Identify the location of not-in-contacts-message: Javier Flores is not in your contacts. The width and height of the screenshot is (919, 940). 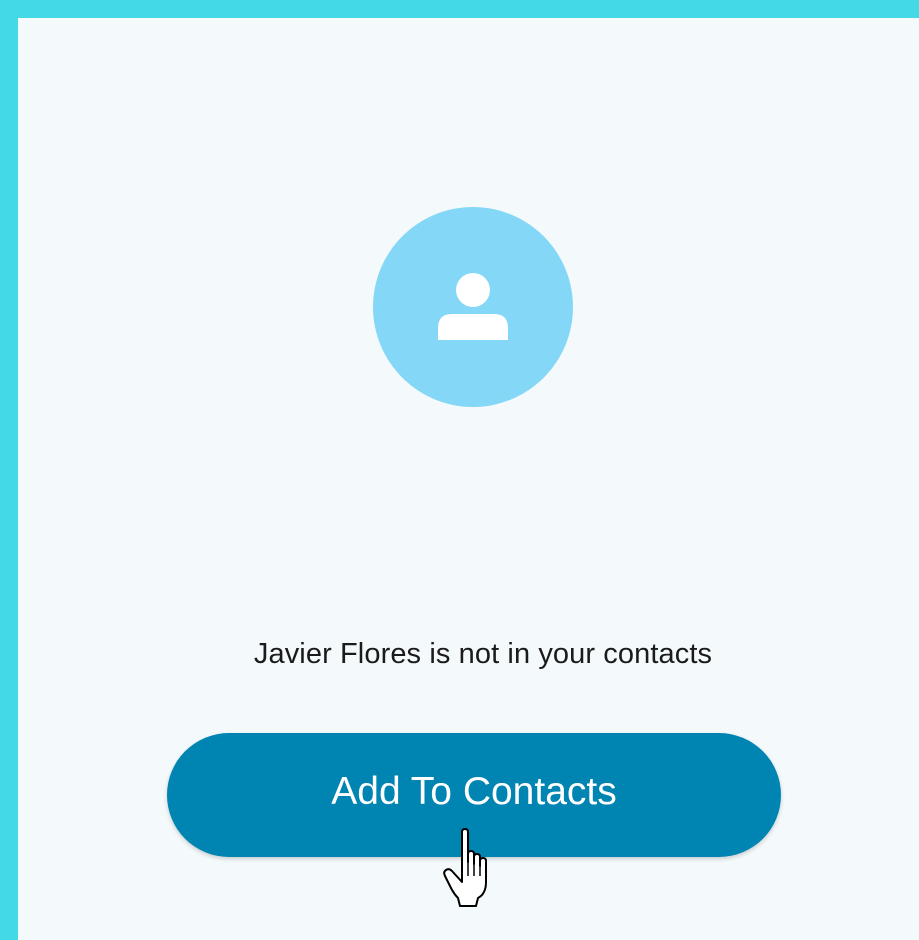
(468, 654).